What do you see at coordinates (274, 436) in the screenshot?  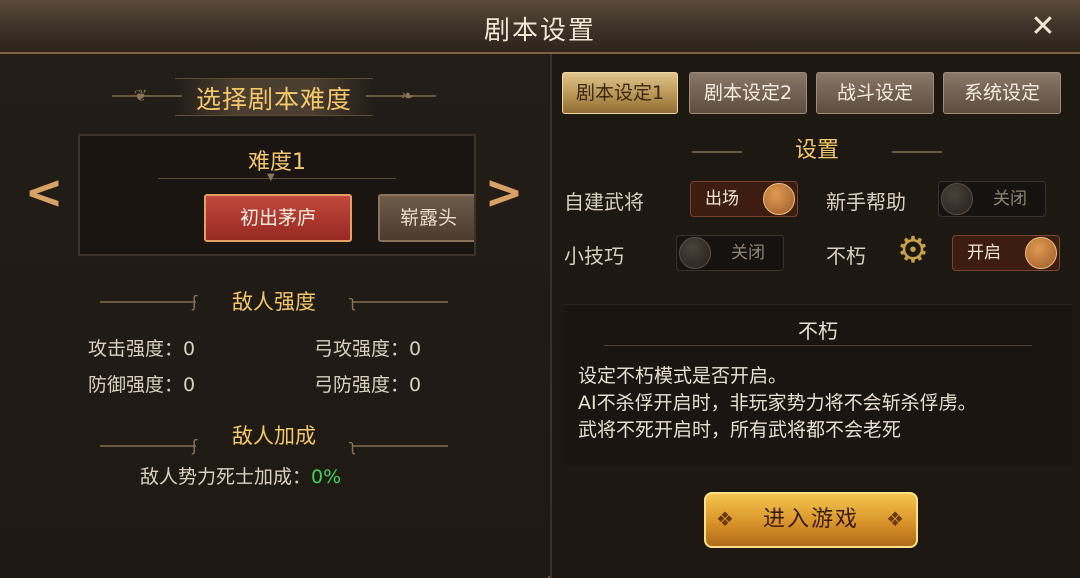 I see `enemy-bonus-title: 敌人加成` at bounding box center [274, 436].